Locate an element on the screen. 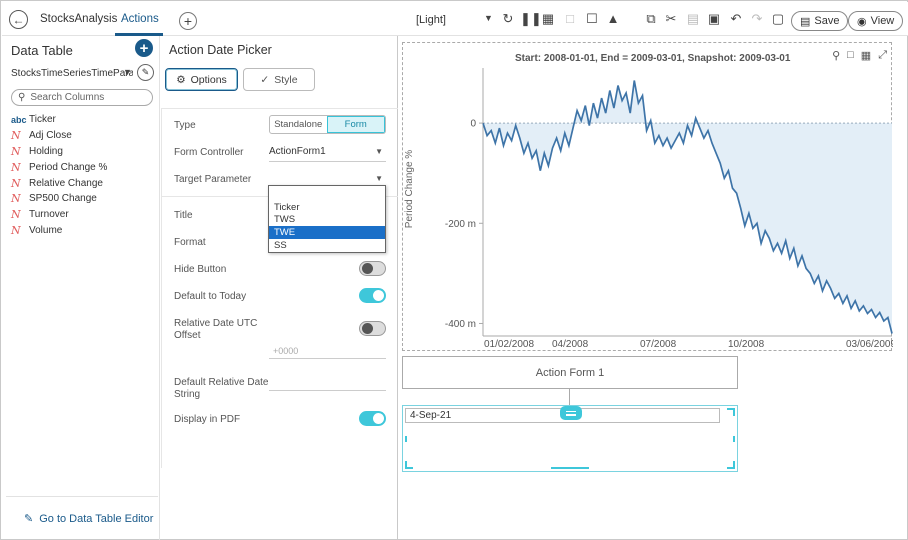 This screenshot has width=908, height=540. list-item: N Holding is located at coordinates (59, 152).